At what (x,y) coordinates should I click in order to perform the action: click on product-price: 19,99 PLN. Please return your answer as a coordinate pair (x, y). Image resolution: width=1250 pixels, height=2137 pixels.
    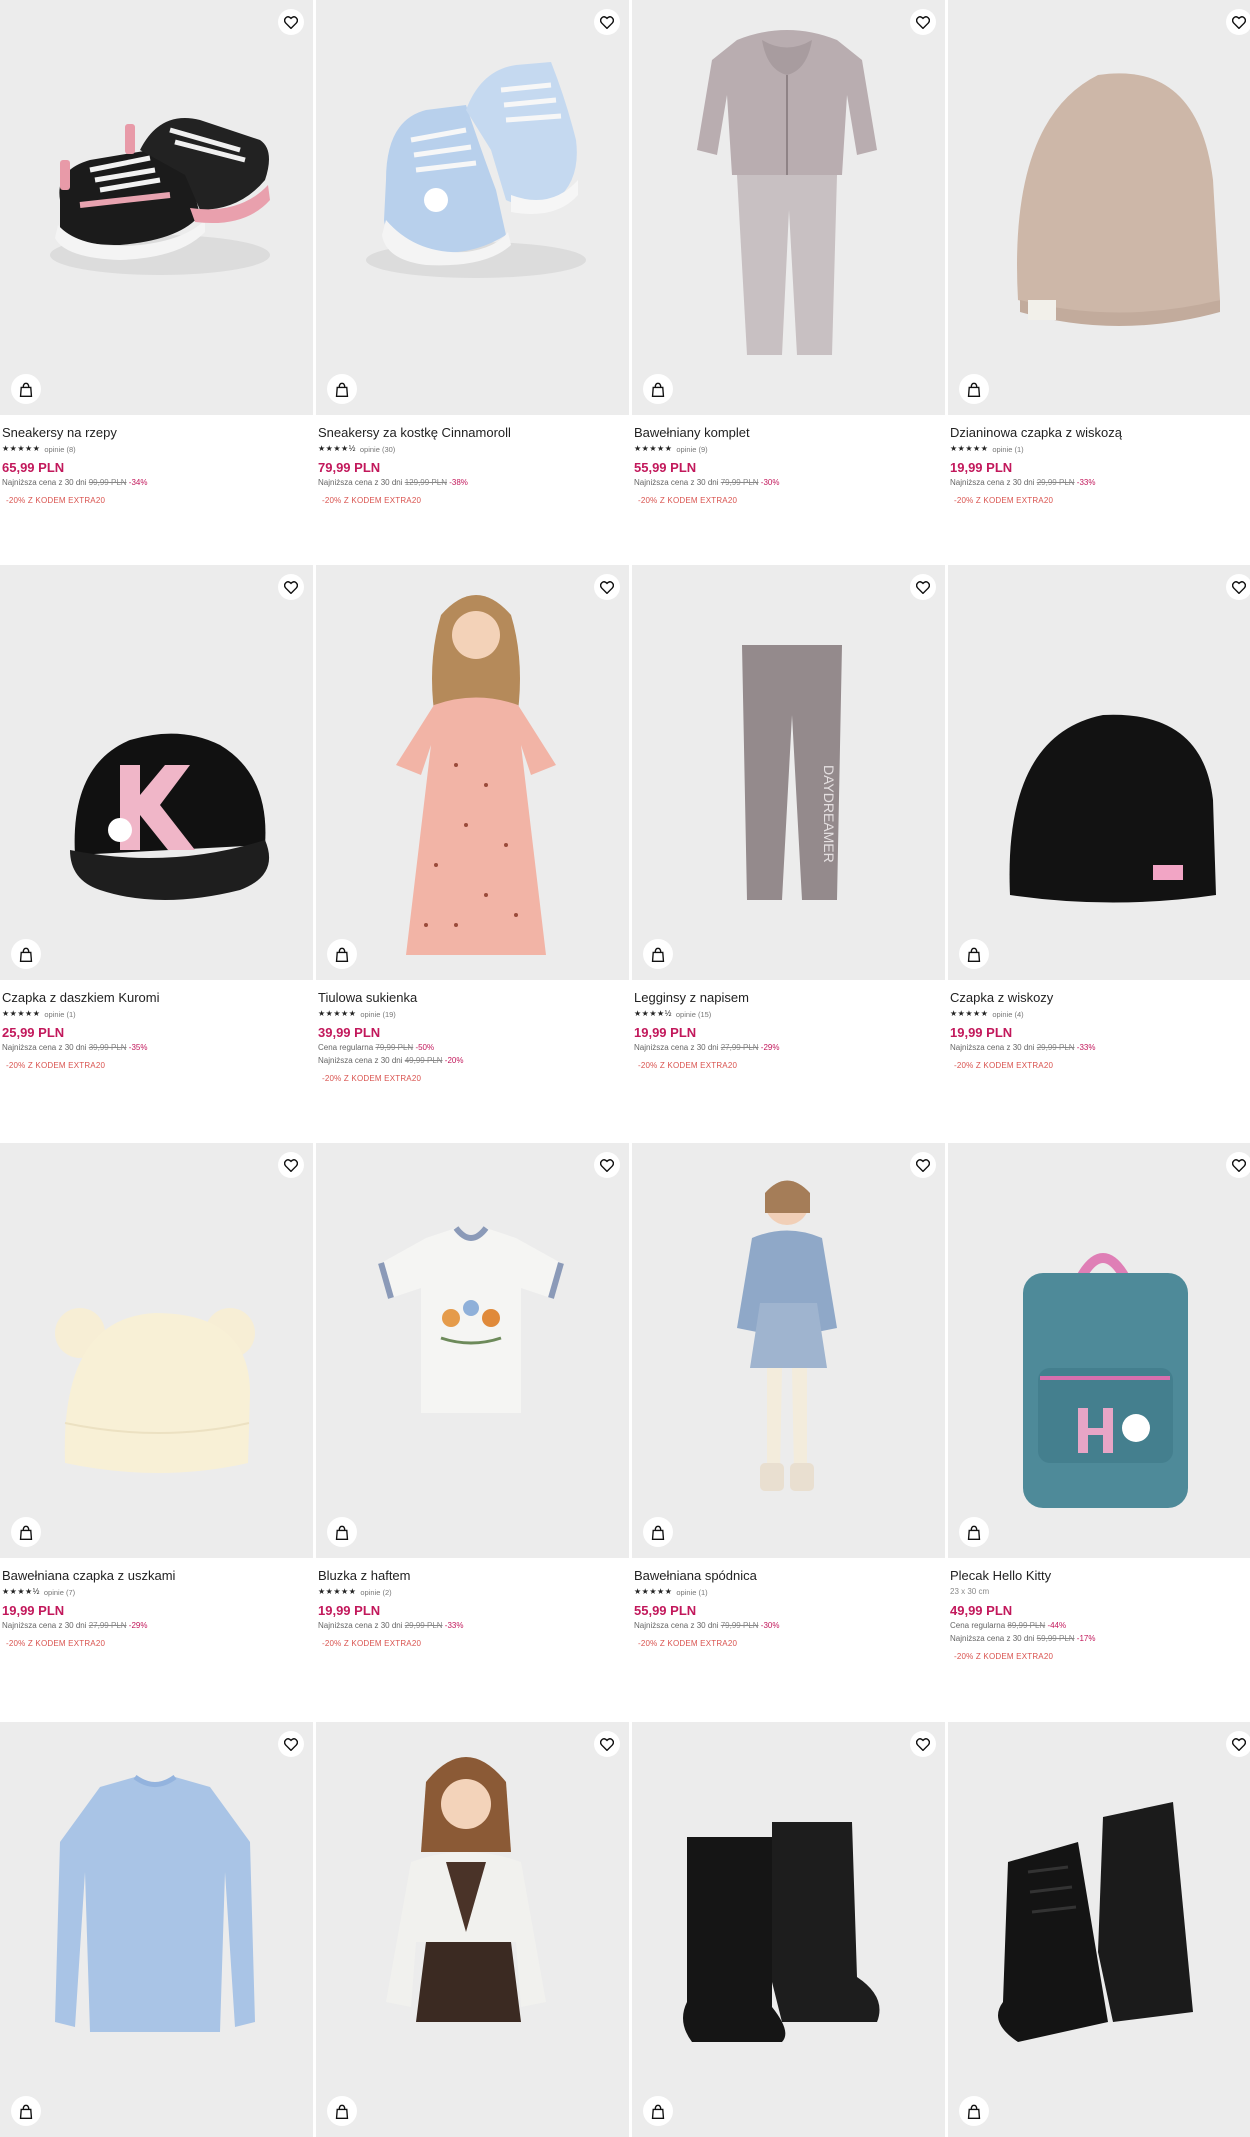
    Looking at the image, I should click on (981, 1032).